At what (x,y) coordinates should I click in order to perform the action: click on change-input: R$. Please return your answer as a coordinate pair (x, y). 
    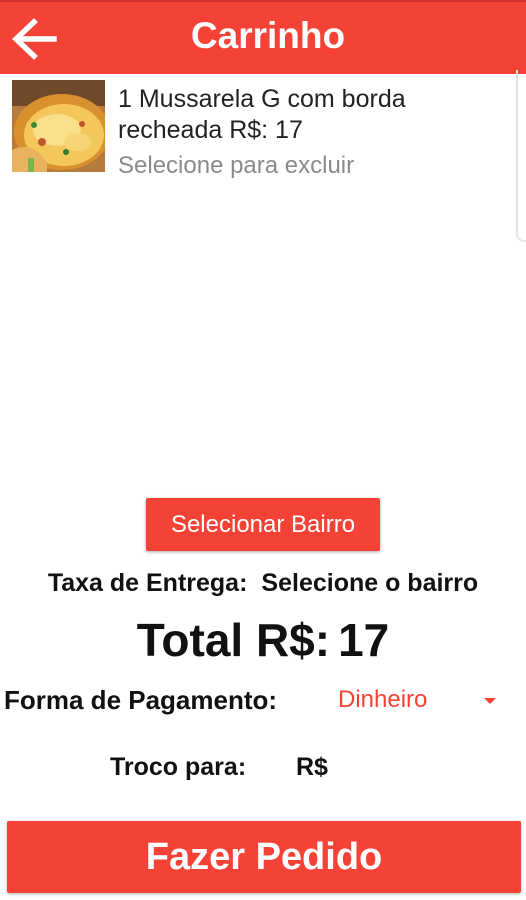
    Looking at the image, I should click on (392, 768).